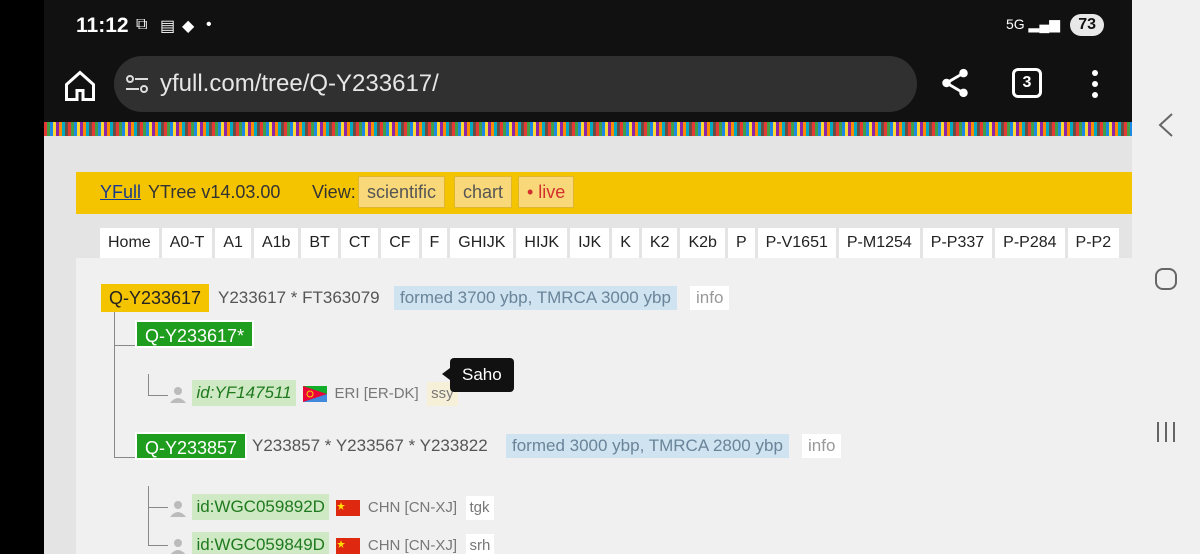 The image size is (1200, 554). I want to click on view-scientific-button: scientific, so click(402, 192).